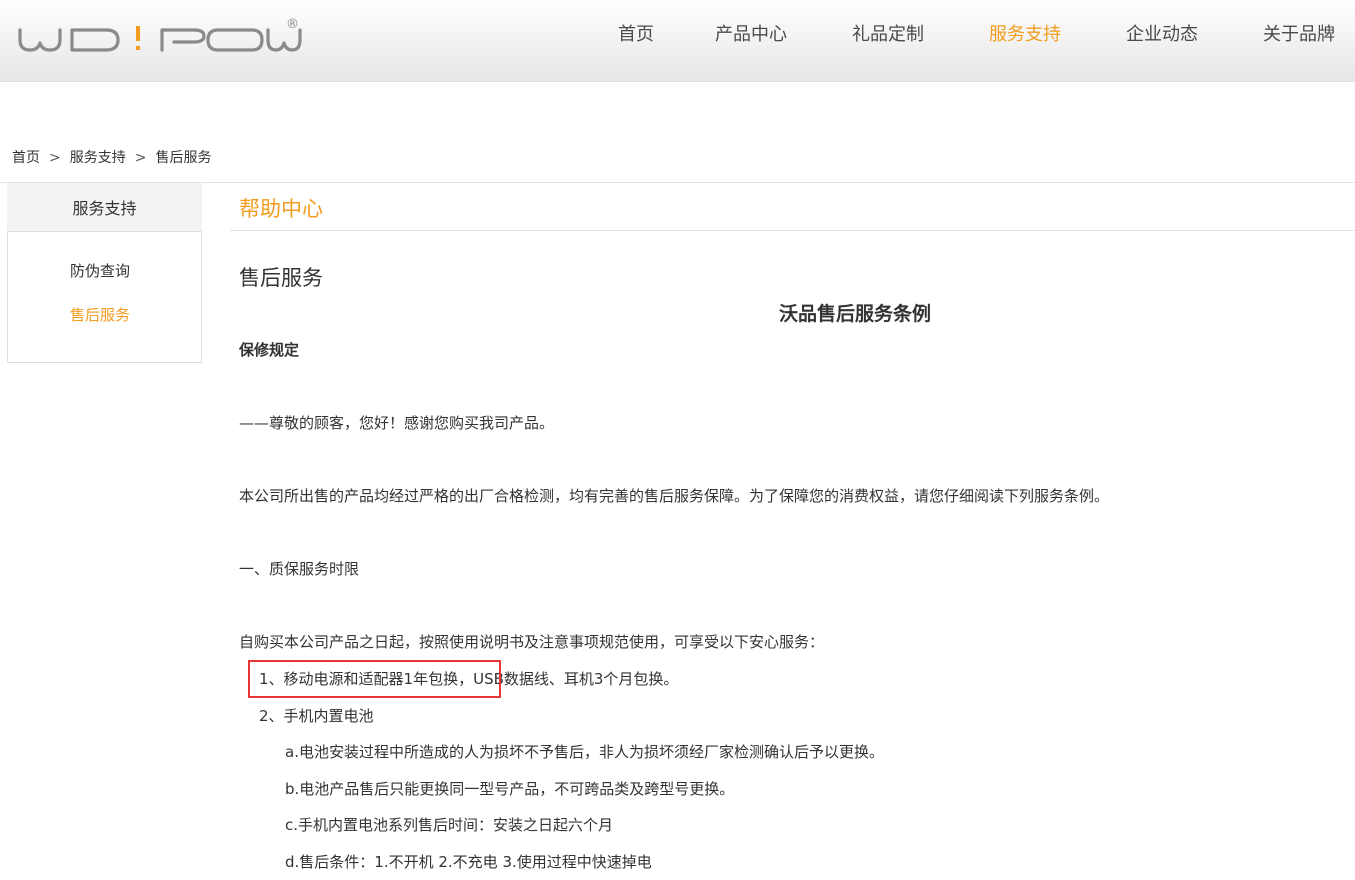 This screenshot has height=880, width=1355. Describe the element at coordinates (299, 569) in the screenshot. I see `warranty-heading: 一、质保服务时限` at that location.